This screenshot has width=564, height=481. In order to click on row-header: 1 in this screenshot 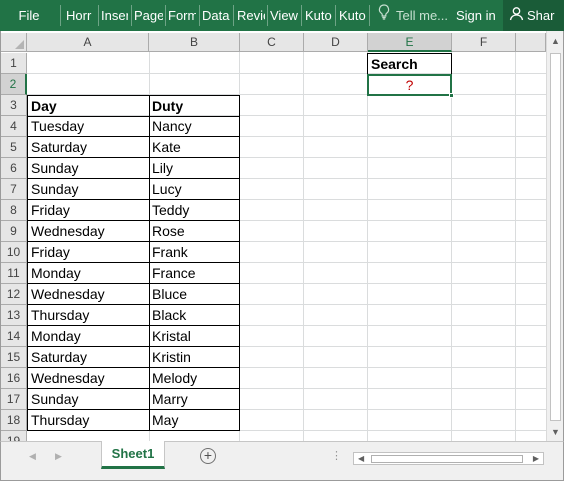, I will do `click(14, 63)`.